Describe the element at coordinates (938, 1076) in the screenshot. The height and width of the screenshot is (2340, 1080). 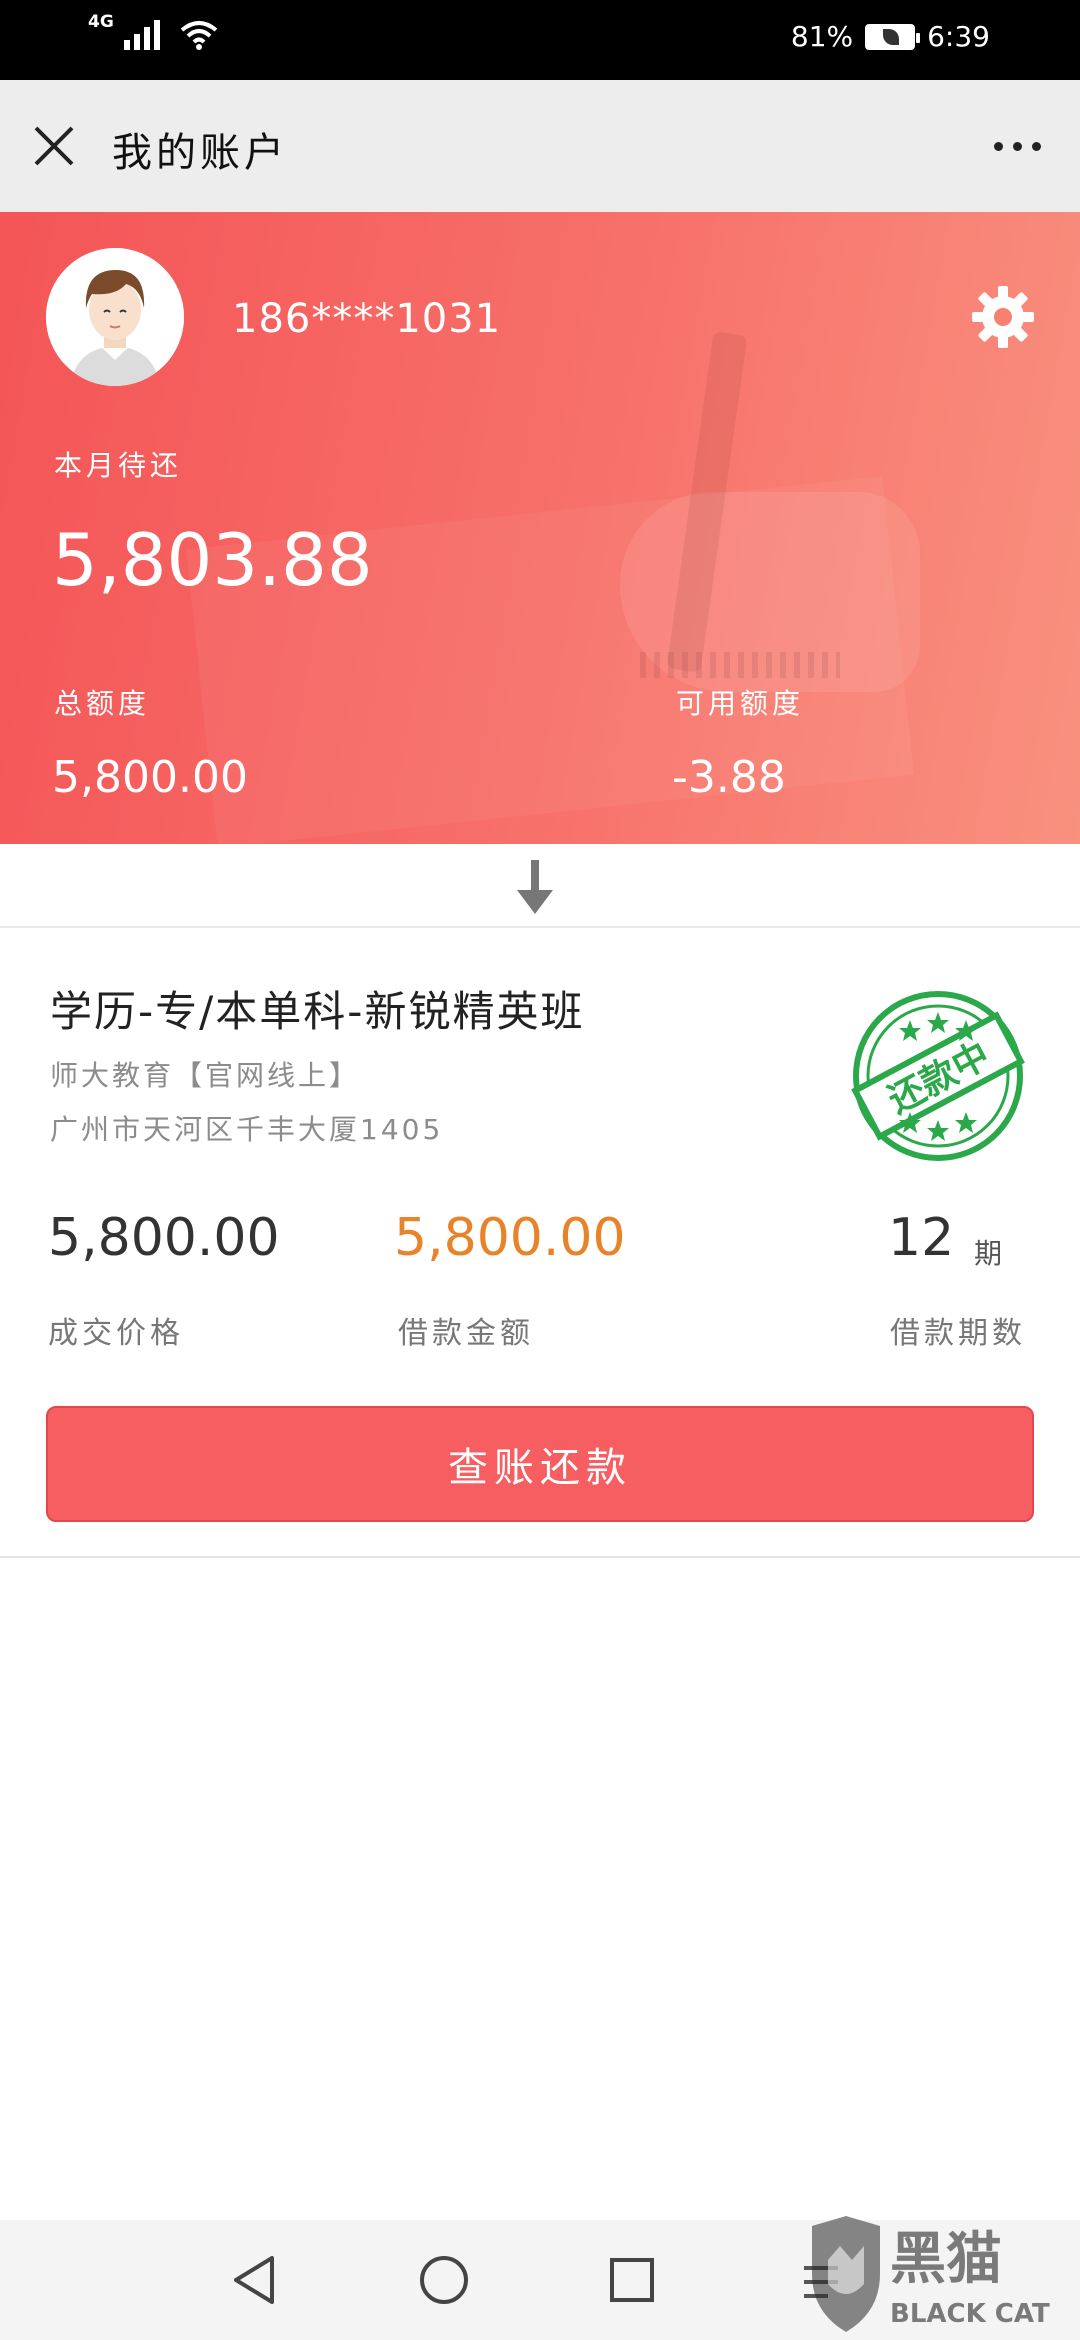
I see `repaying-stamp: 还款中` at that location.